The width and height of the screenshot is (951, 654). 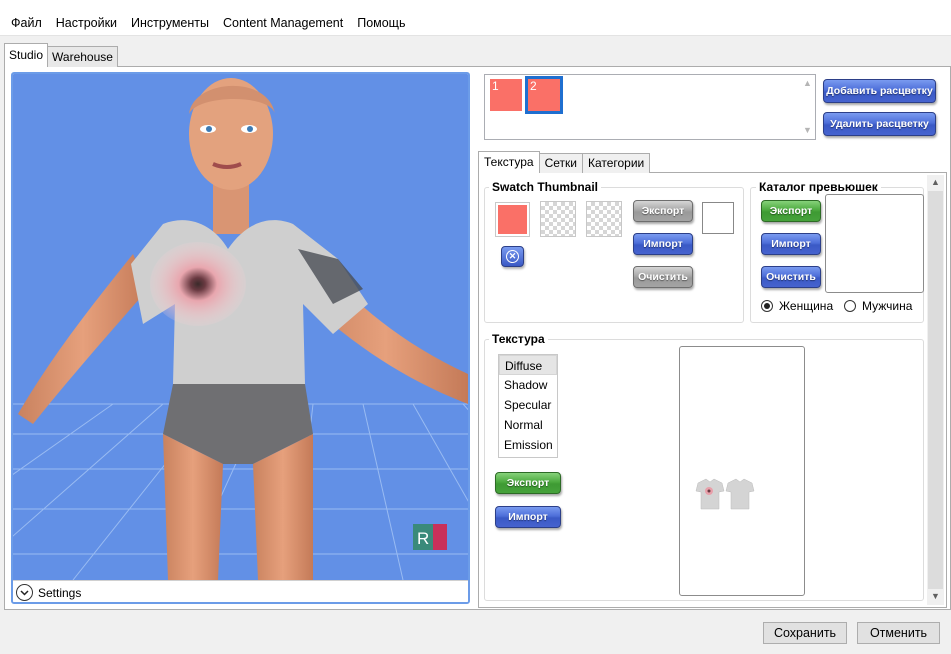 What do you see at coordinates (430, 537) in the screenshot?
I see `rf-logo: R` at bounding box center [430, 537].